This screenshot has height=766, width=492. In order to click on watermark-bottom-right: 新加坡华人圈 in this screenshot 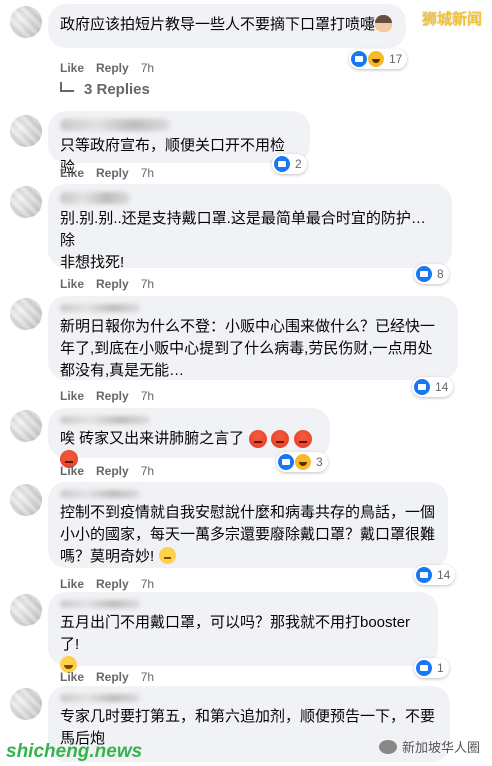, I will do `click(429, 746)`.